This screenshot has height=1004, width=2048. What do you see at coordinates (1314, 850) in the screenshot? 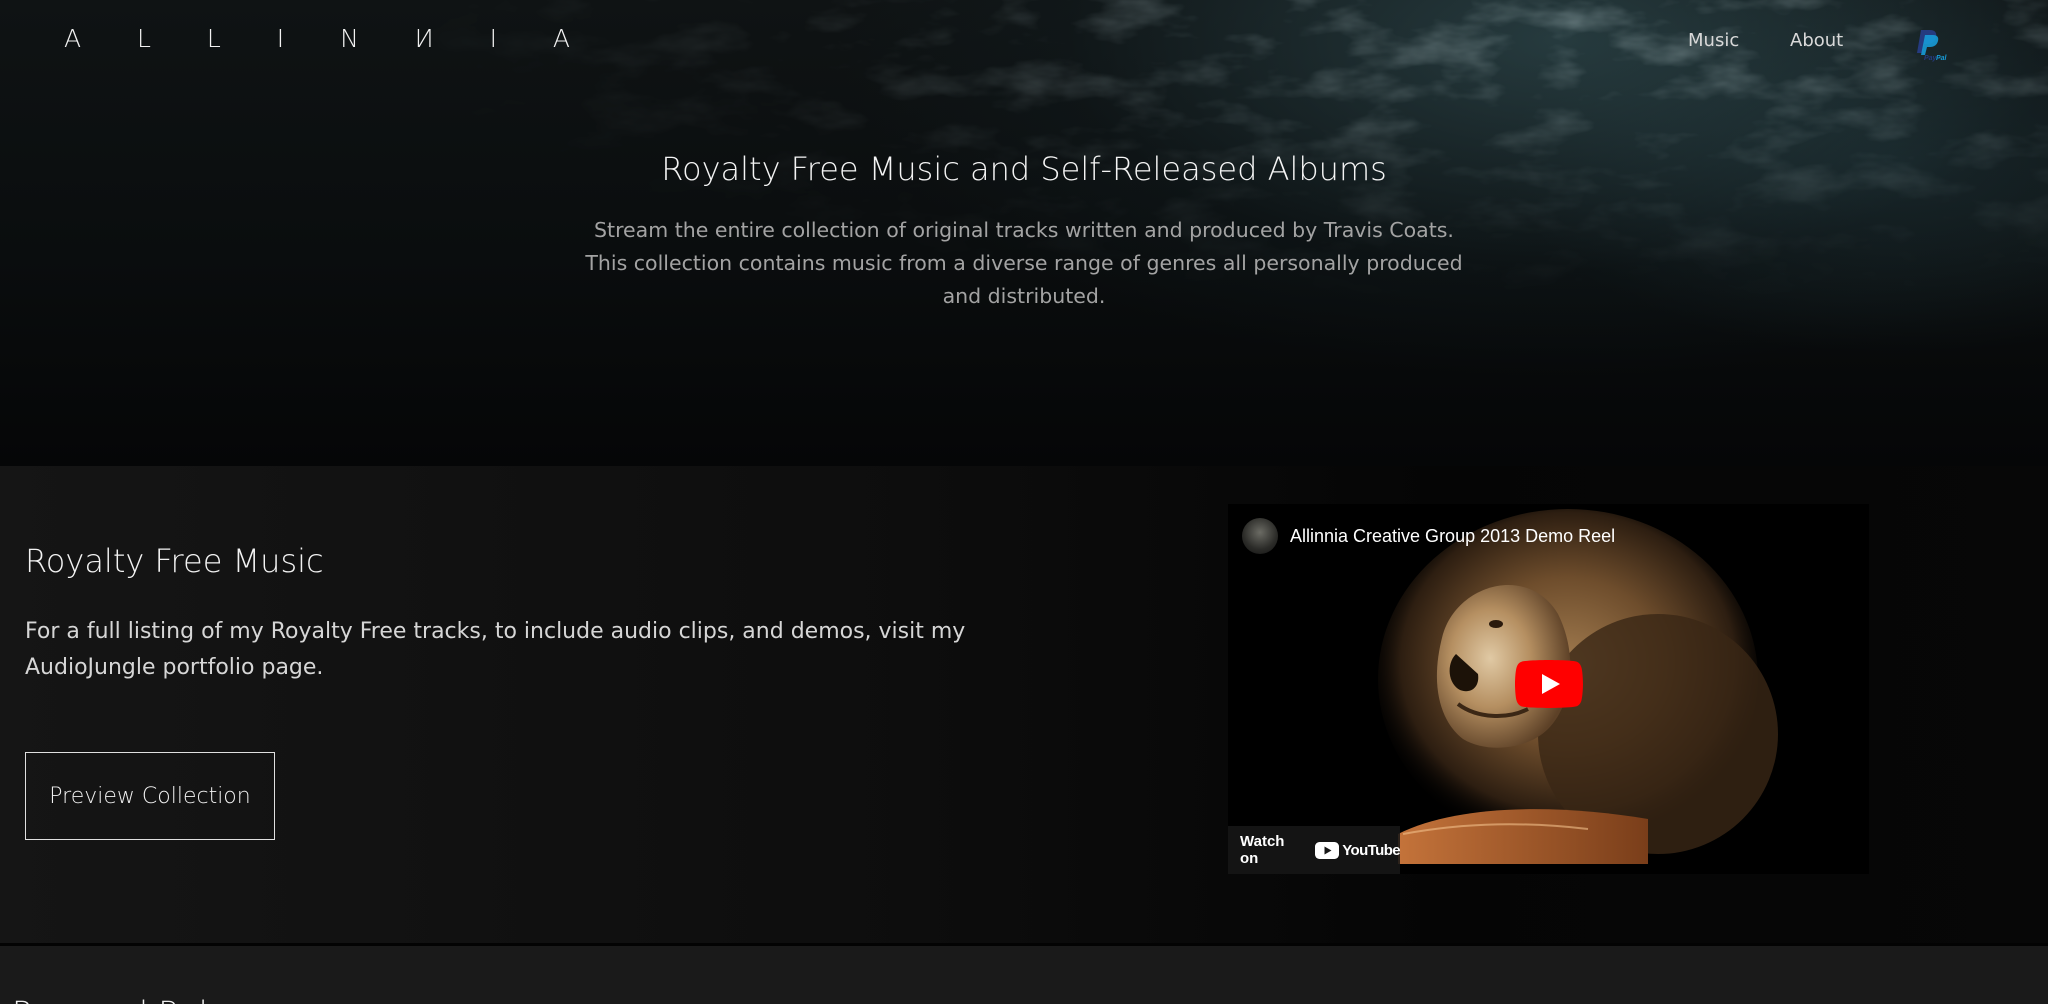
I see `watch-on-youtube-link: Watch on YouTube` at bounding box center [1314, 850].